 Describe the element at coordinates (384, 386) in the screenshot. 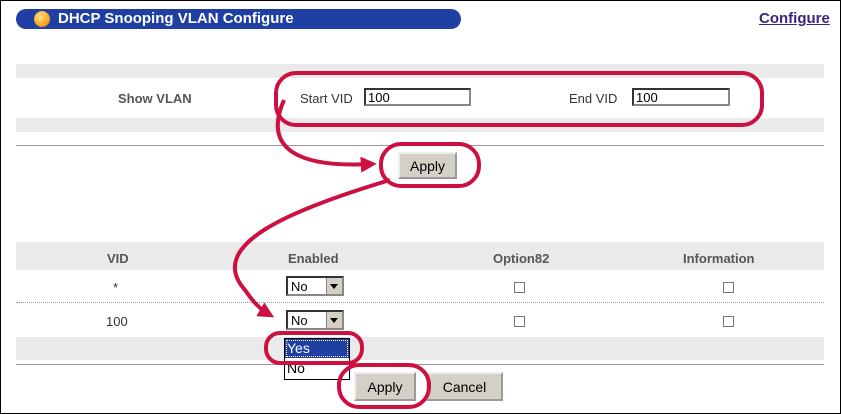

I see `highlight-footer-apply` at that location.